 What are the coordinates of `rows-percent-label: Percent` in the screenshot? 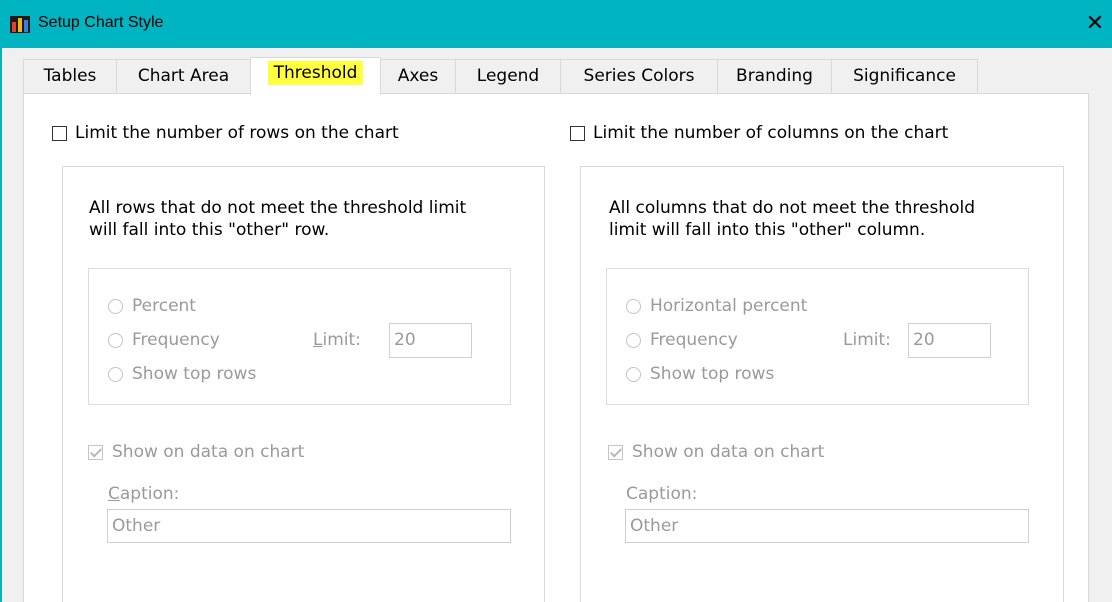 It's located at (164, 306).